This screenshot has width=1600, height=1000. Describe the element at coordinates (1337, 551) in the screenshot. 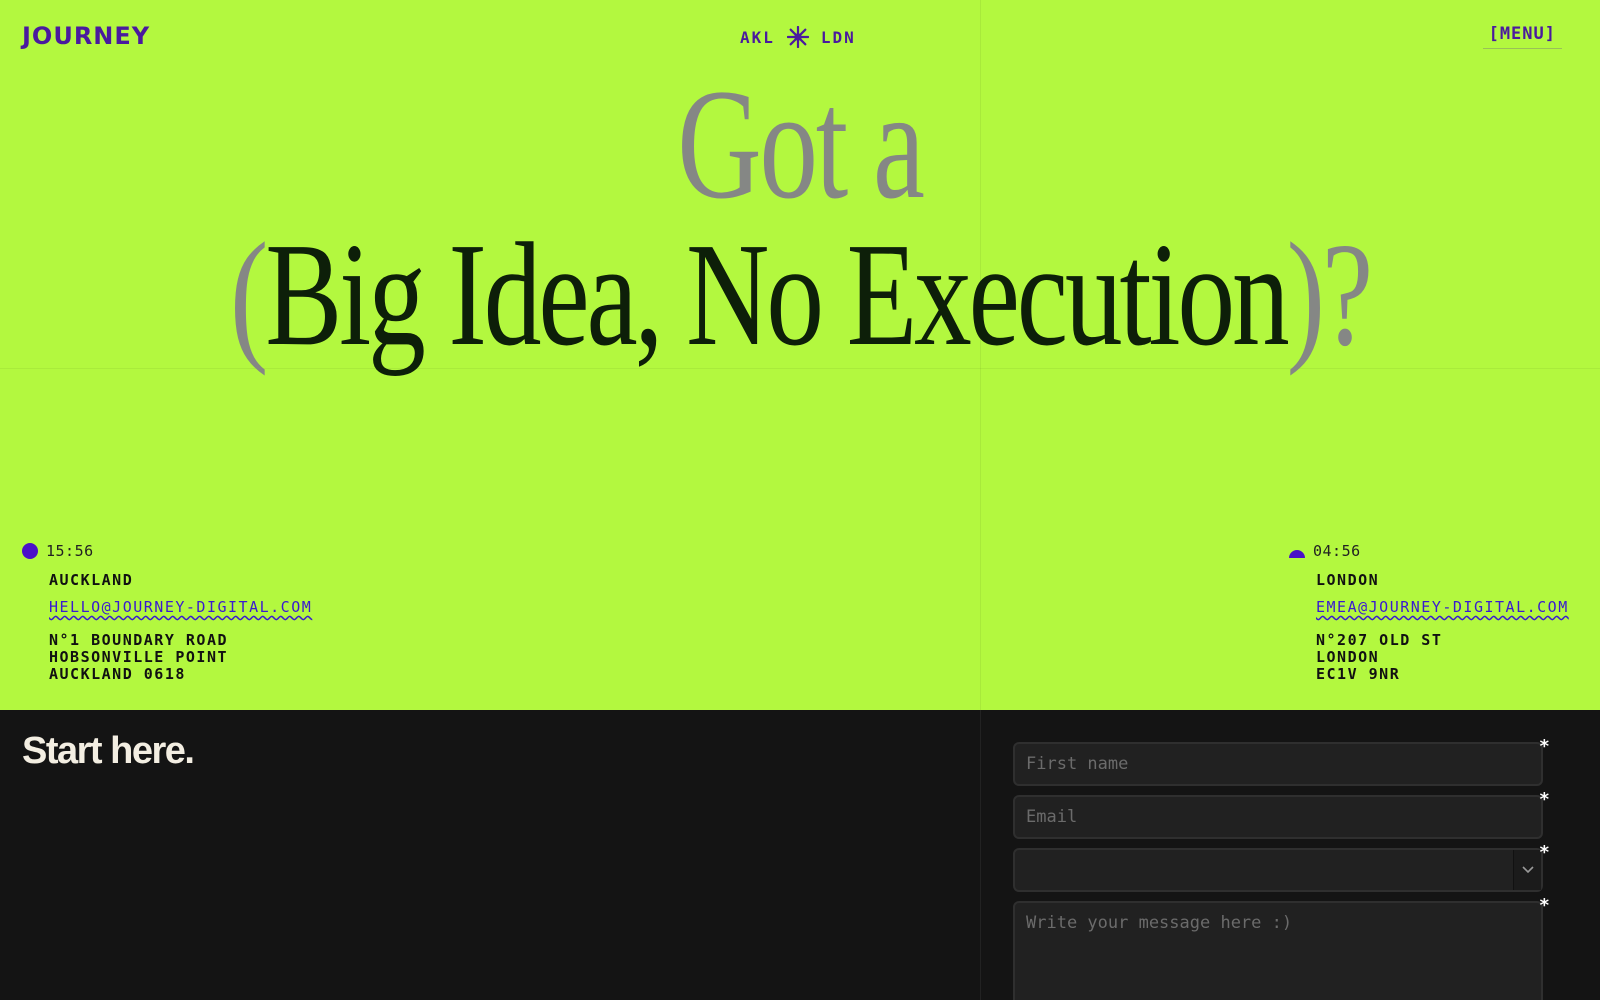

I see `local-time: 04:56` at that location.